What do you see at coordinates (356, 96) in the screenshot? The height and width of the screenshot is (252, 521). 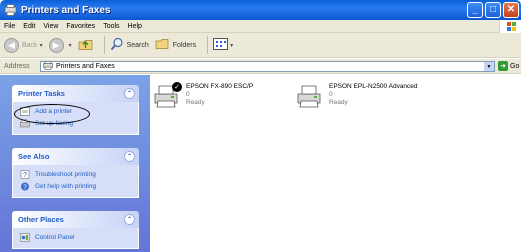 I see `printer-item: EPSON EPL-N2500 Advanced 0 Ready` at bounding box center [356, 96].